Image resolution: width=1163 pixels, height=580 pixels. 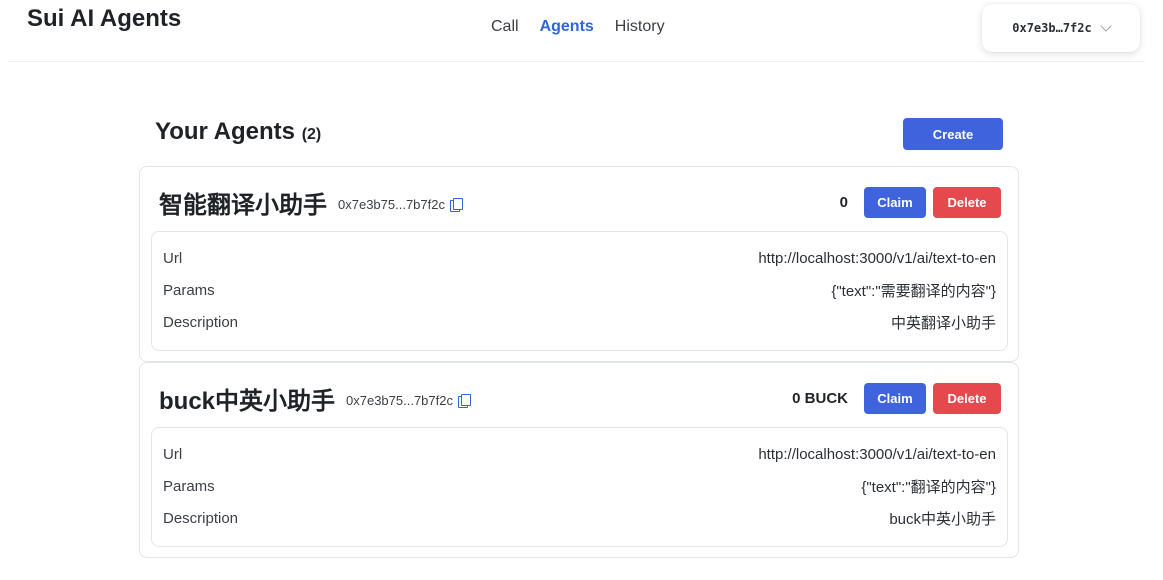 I want to click on detail-value: {"text":"需要翻译的内容"}, so click(x=913, y=291).